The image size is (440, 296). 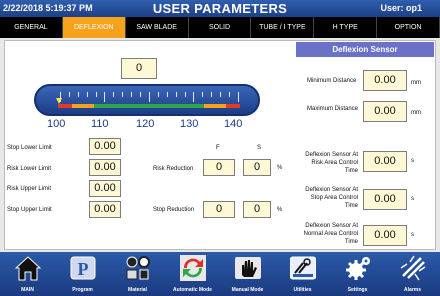 I want to click on tab-h-type: H TYPE, so click(x=346, y=27).